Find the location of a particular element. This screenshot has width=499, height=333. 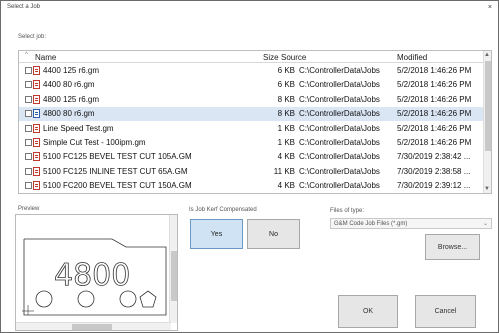

file-name: 5100 FC125 INLINE TEST CUT 65A.GM is located at coordinates (115, 171).